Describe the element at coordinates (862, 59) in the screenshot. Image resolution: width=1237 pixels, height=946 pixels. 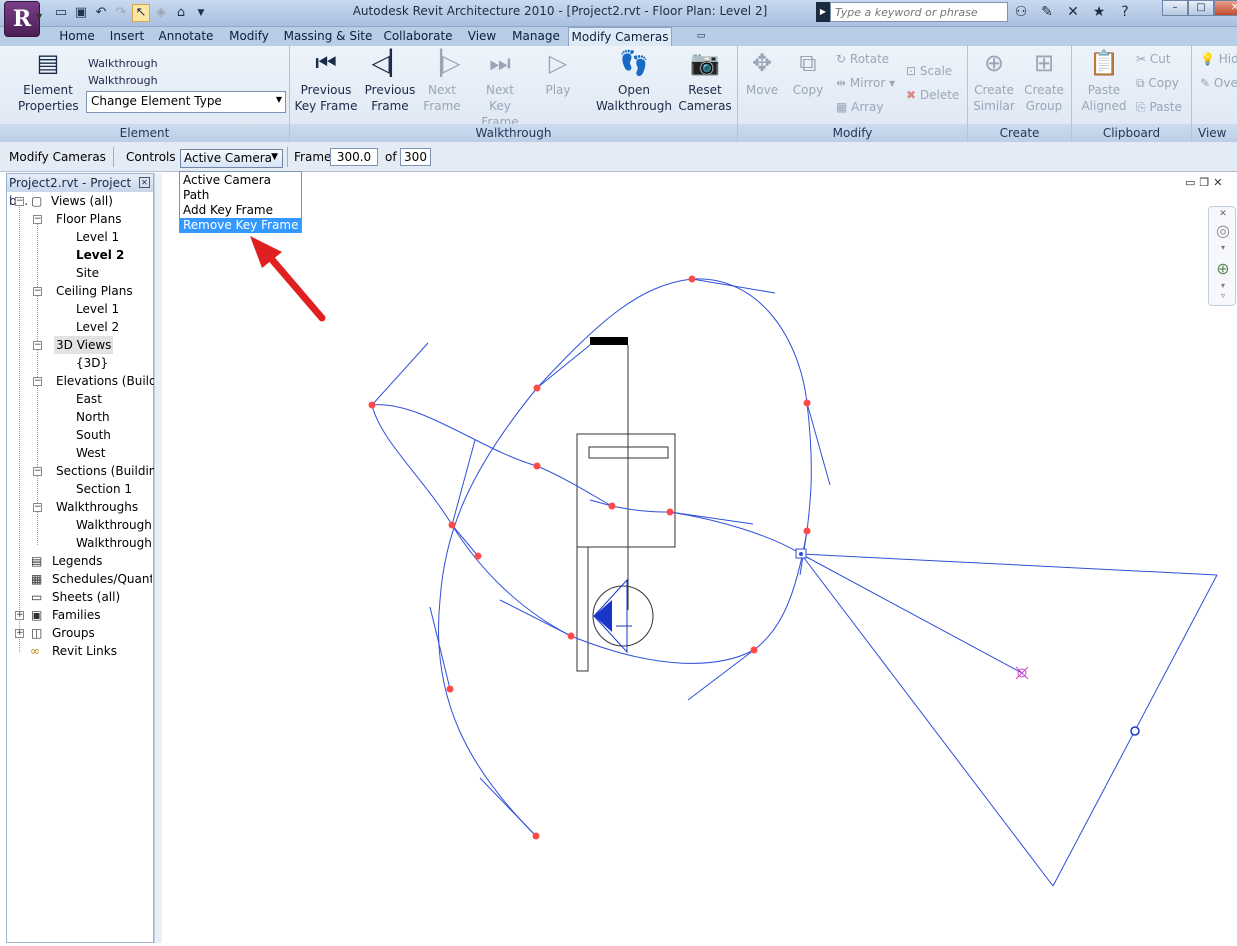
I see `rotate-button: ↻ Rotate` at that location.